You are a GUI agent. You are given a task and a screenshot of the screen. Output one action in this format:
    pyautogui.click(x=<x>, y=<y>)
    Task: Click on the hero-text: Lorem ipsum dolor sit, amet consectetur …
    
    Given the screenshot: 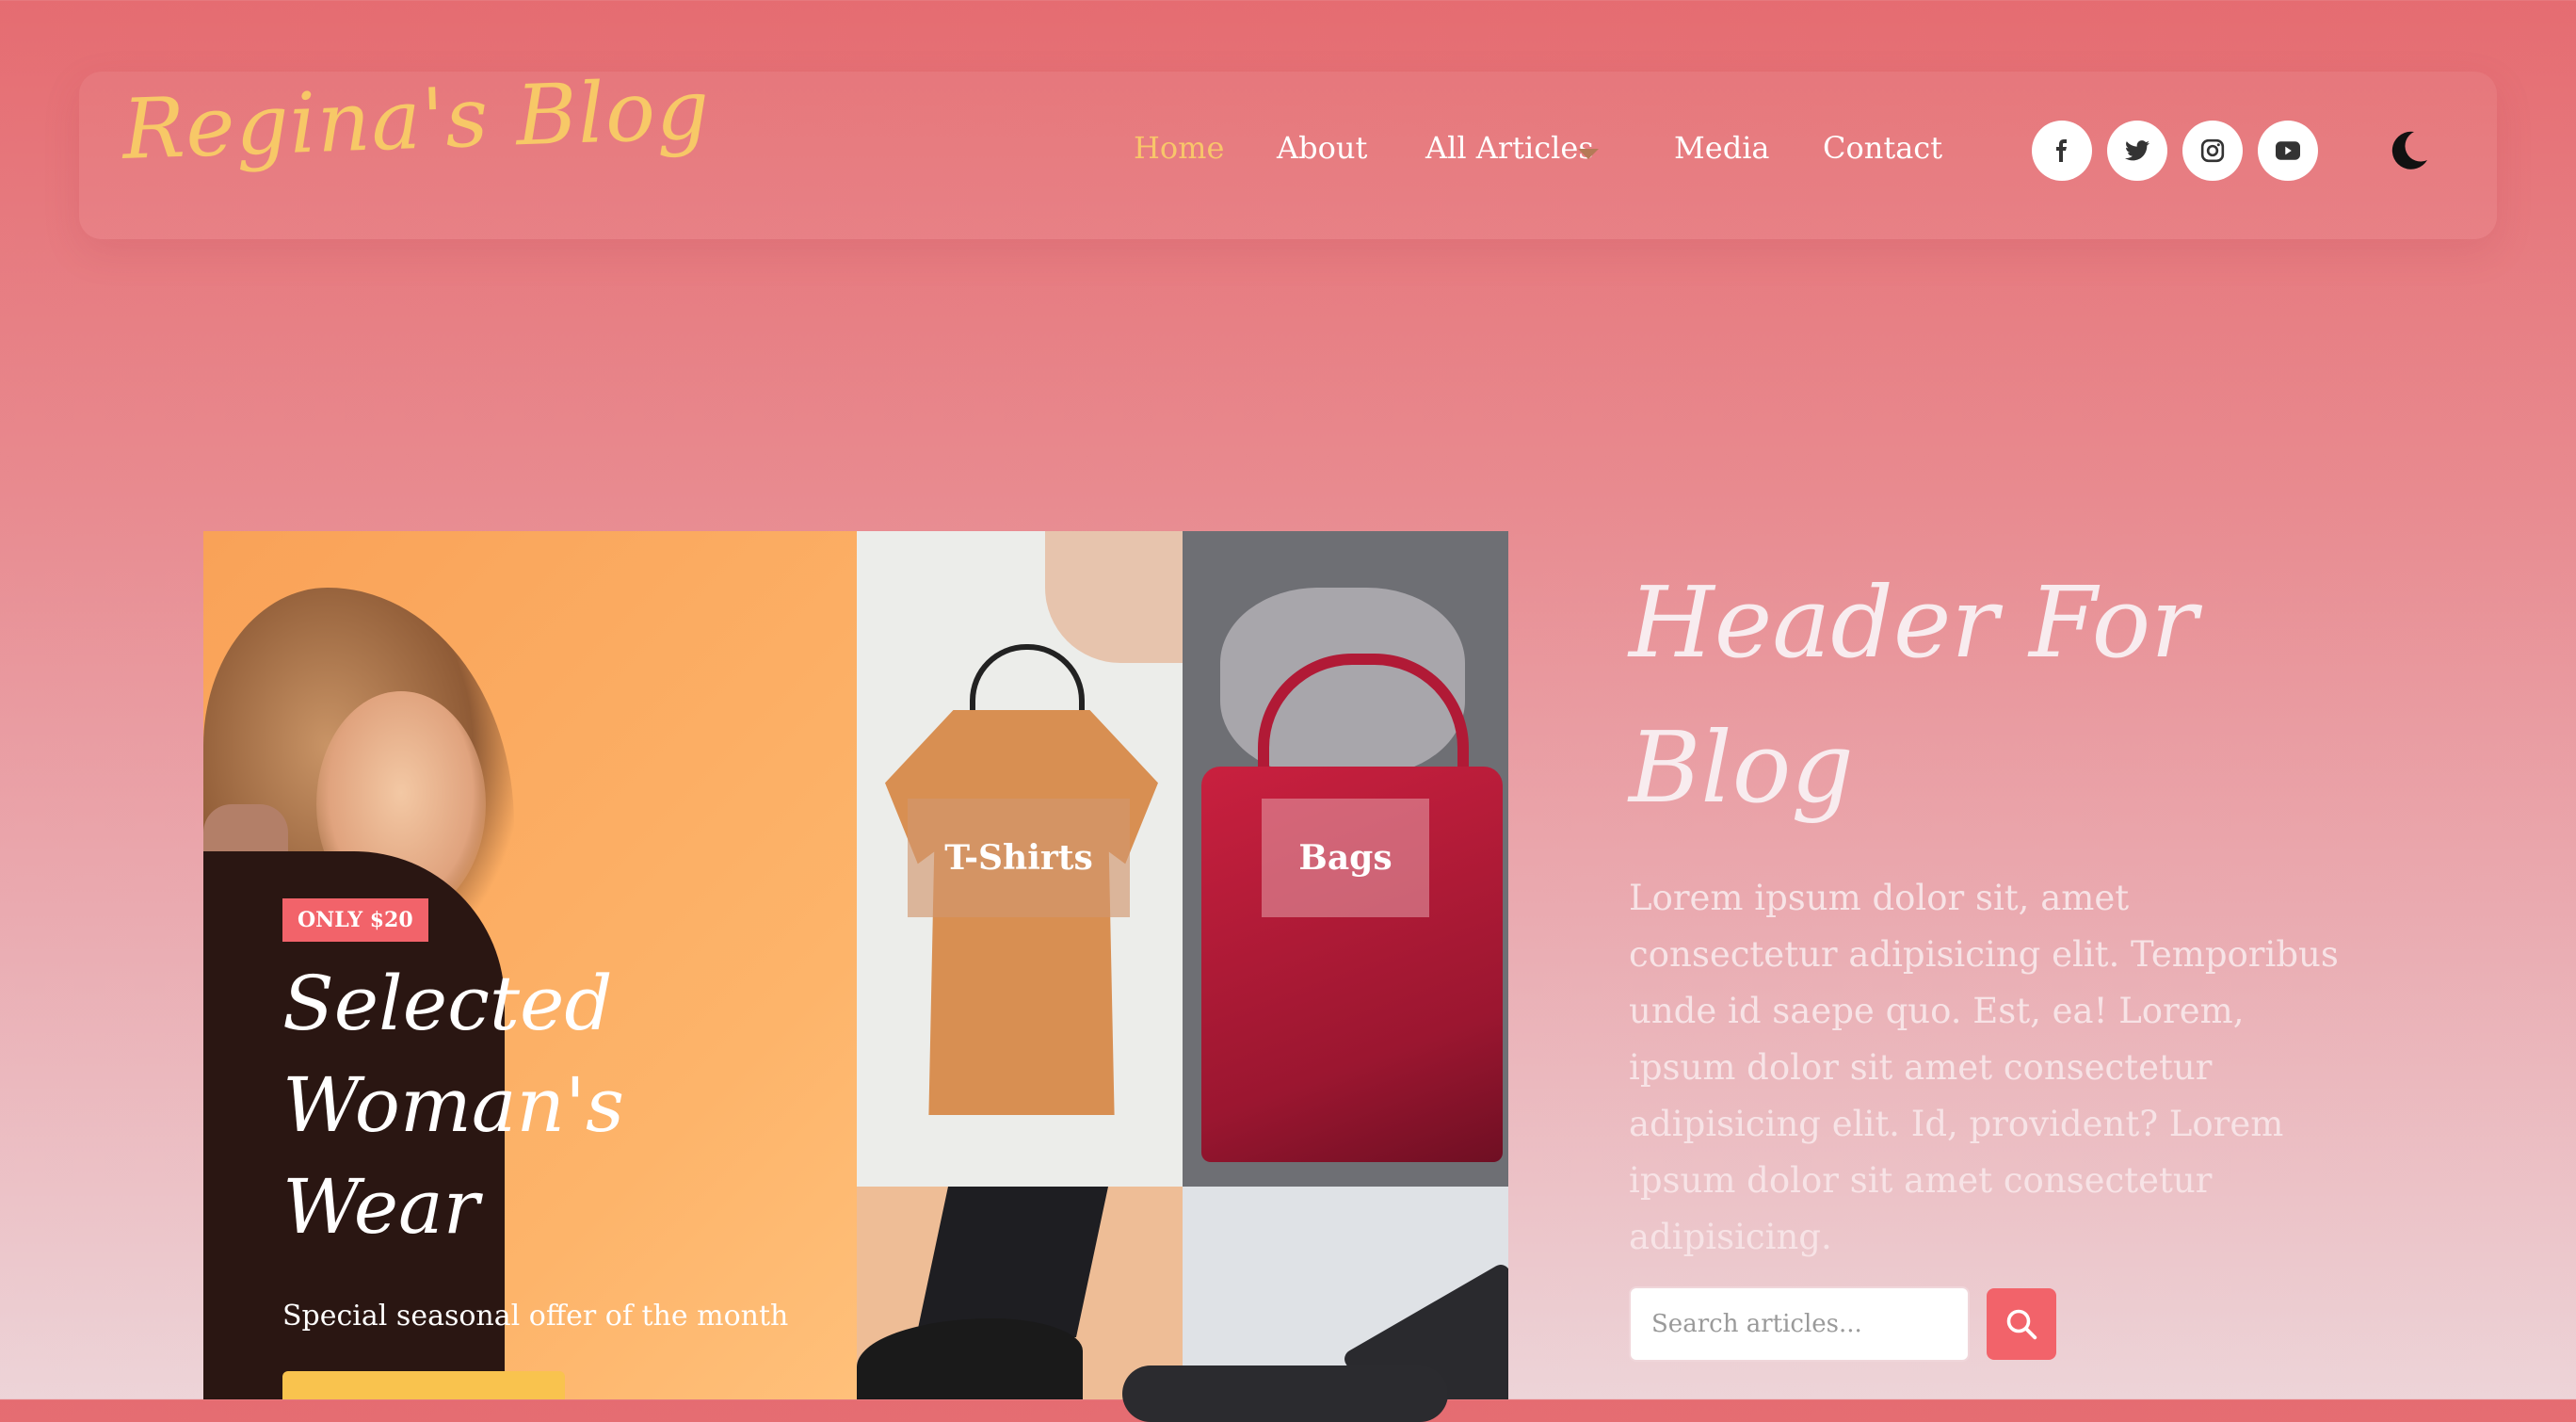 What is the action you would take?
    pyautogui.click(x=1984, y=1067)
    